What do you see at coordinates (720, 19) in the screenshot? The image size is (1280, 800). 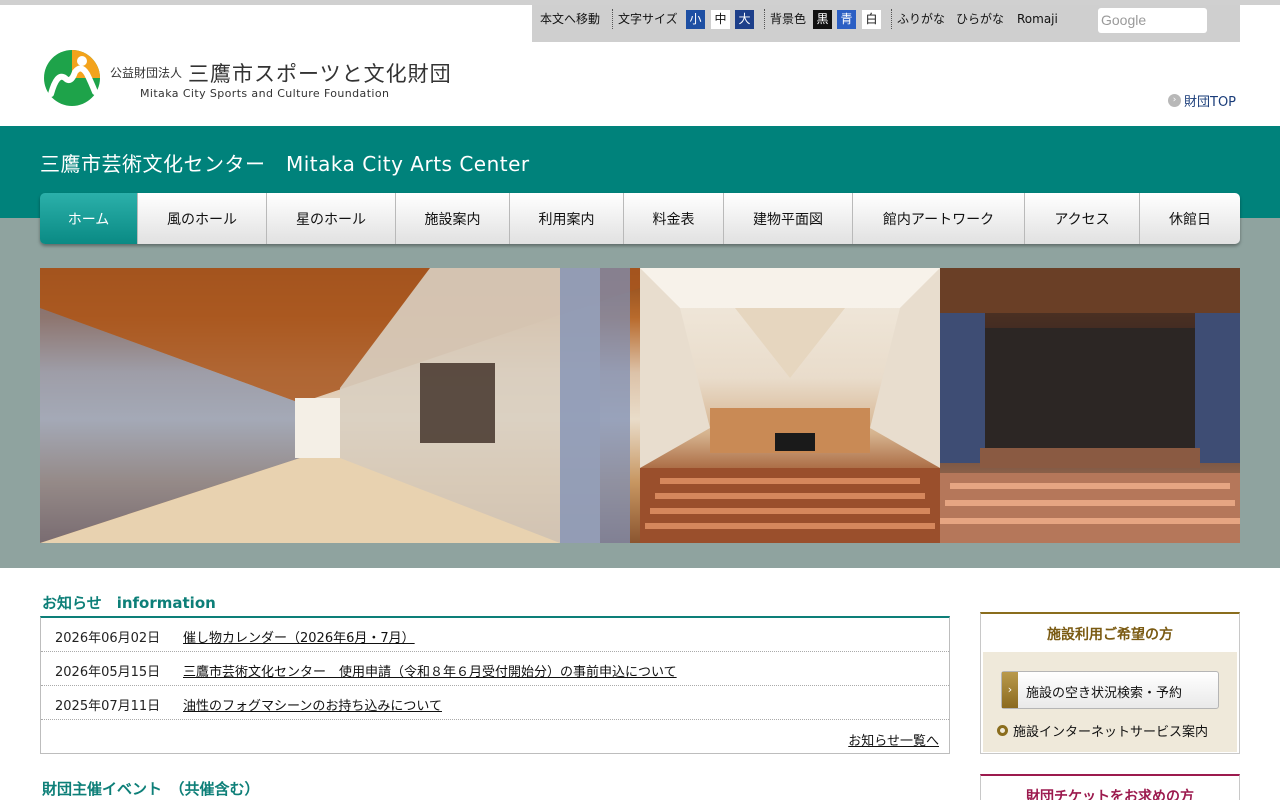 I see `font-size-medium-button: 中` at bounding box center [720, 19].